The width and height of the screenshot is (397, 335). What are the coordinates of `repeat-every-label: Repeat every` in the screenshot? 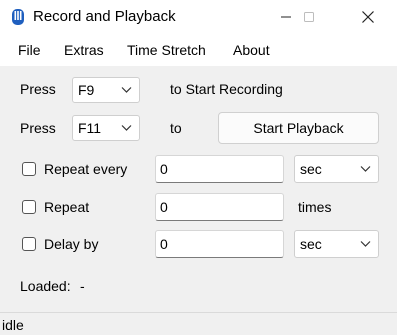 It's located at (86, 169).